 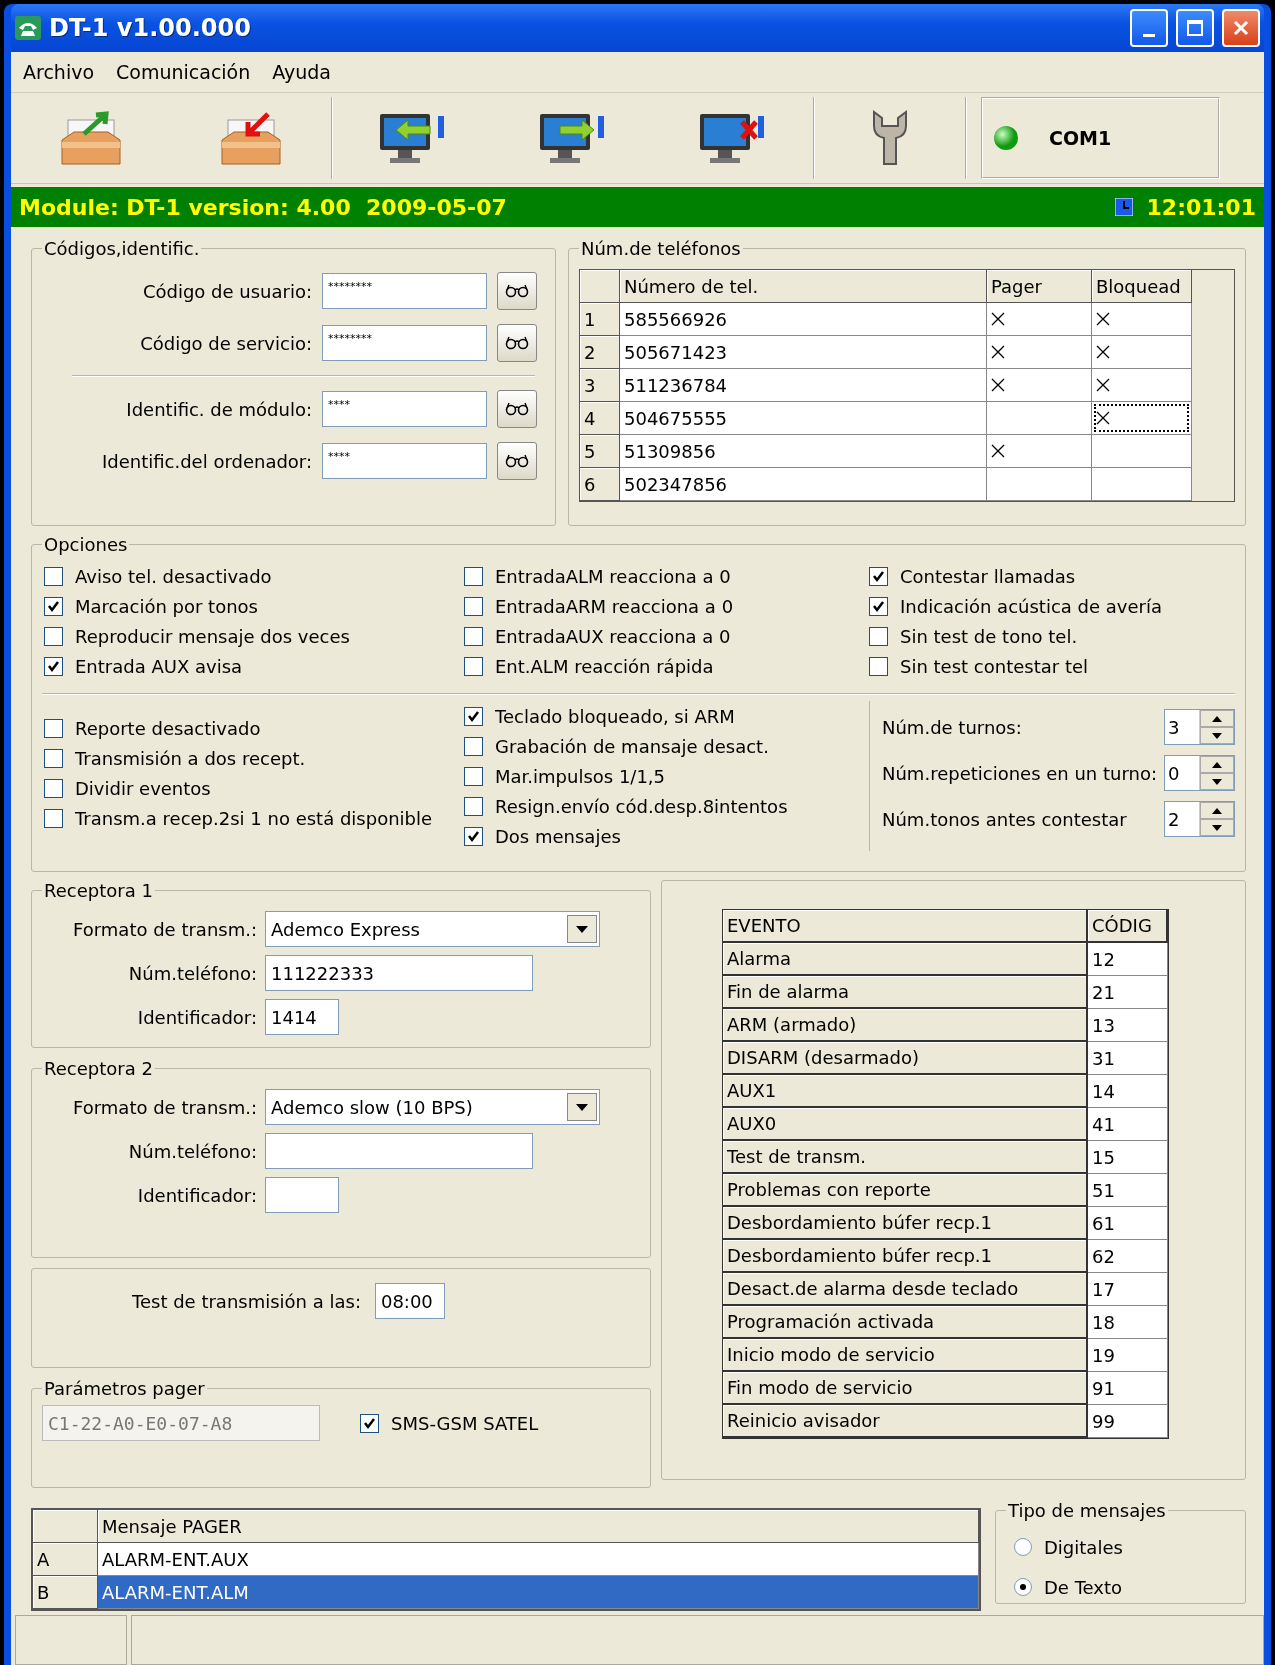 I want to click on table-cell: 511236784, so click(x=803, y=385).